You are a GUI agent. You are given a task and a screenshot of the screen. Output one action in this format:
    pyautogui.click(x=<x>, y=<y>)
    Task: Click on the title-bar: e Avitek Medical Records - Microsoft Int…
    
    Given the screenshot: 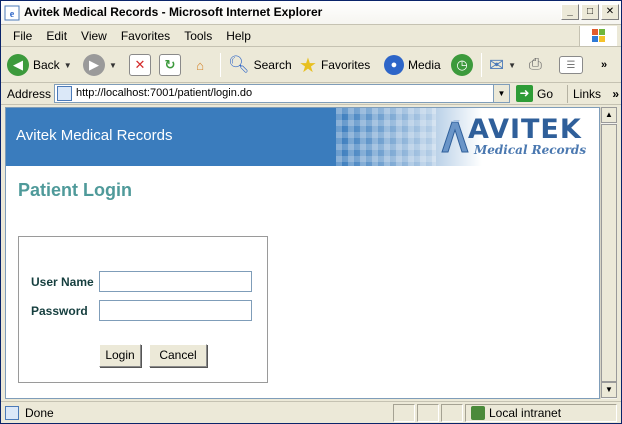 What is the action you would take?
    pyautogui.click(x=311, y=13)
    